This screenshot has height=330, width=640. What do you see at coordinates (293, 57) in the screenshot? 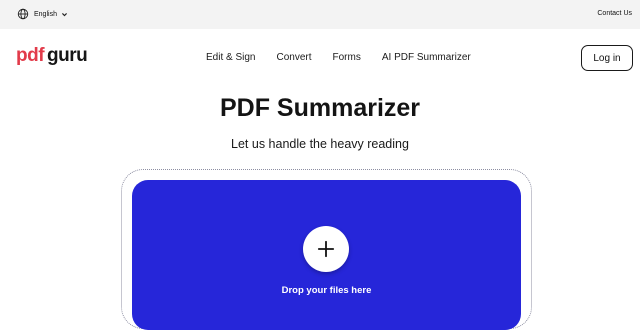
I see `nav-convert: Convert` at bounding box center [293, 57].